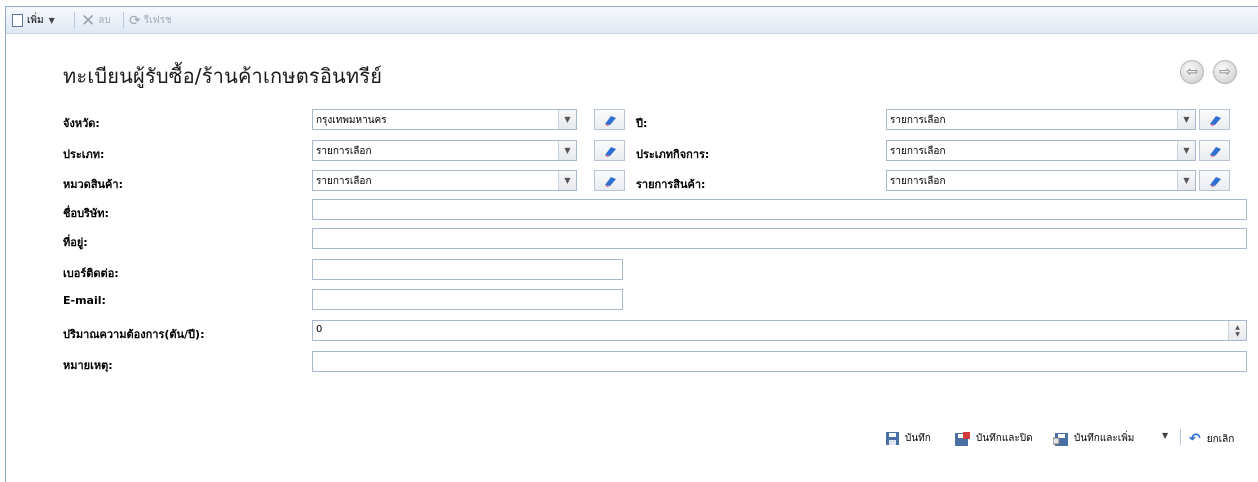 Image resolution: width=1258 pixels, height=482 pixels. Describe the element at coordinates (444, 119) in the screenshot. I see `province-select: กรุงเทพมหานคร ▼` at that location.